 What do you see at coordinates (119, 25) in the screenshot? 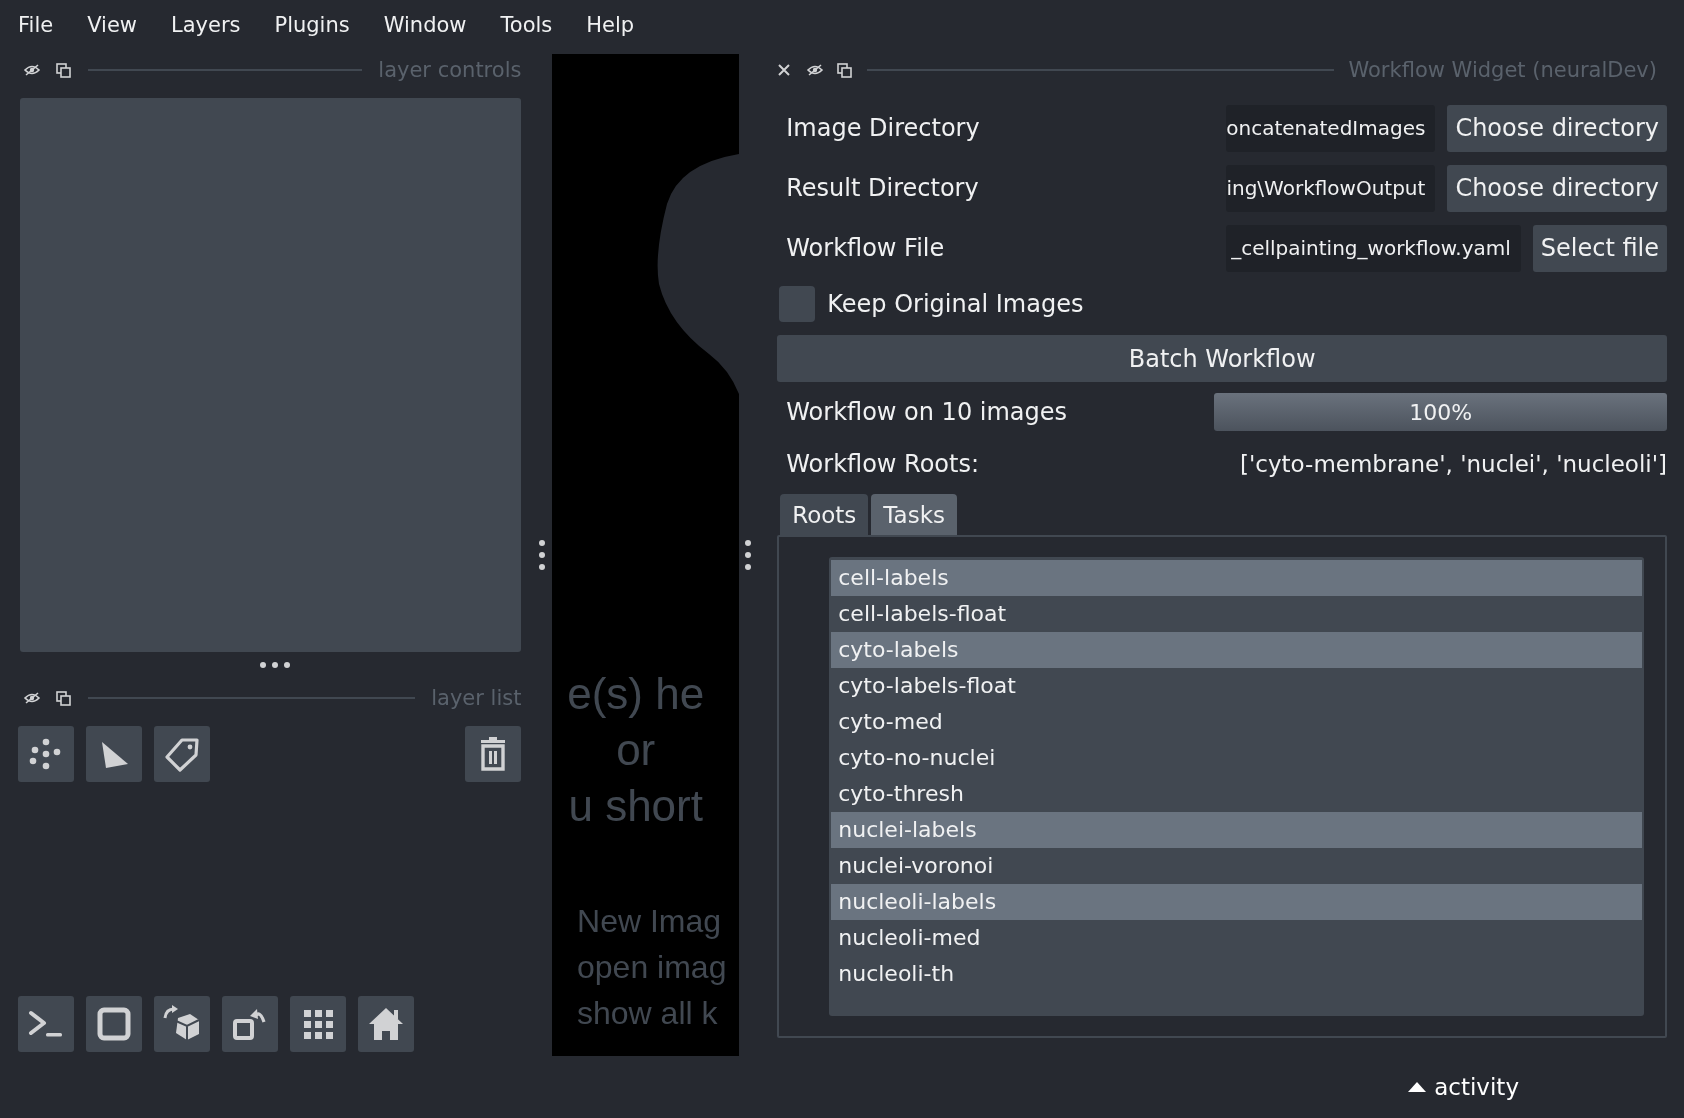
I see `menu-item: View` at bounding box center [119, 25].